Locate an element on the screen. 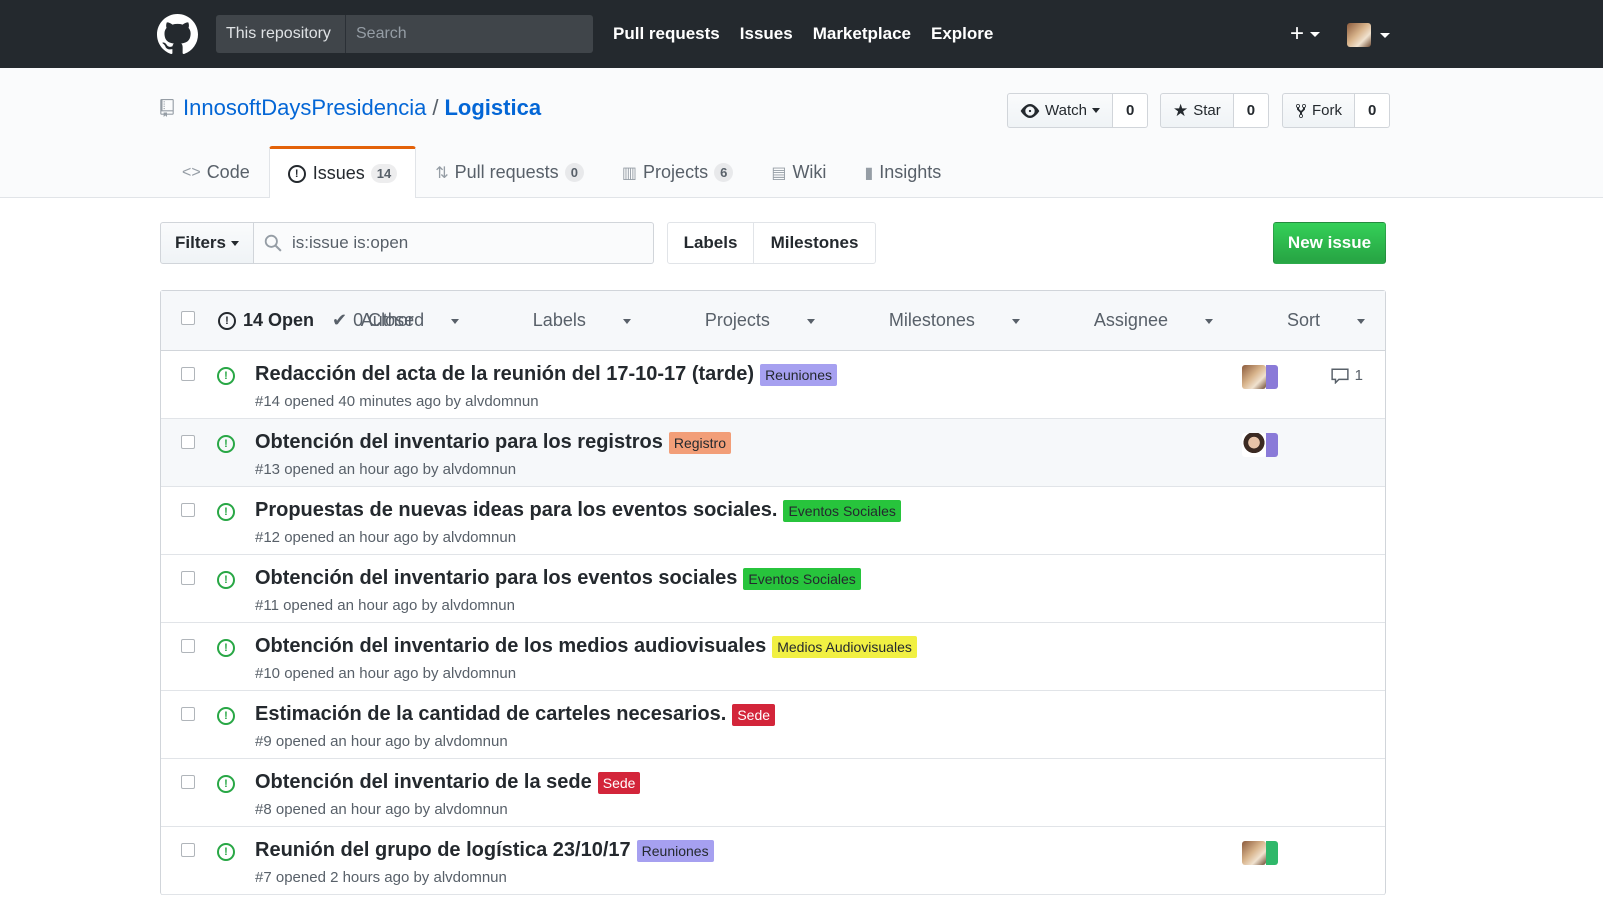  nav-marketplace: Marketplace is located at coordinates (862, 34).